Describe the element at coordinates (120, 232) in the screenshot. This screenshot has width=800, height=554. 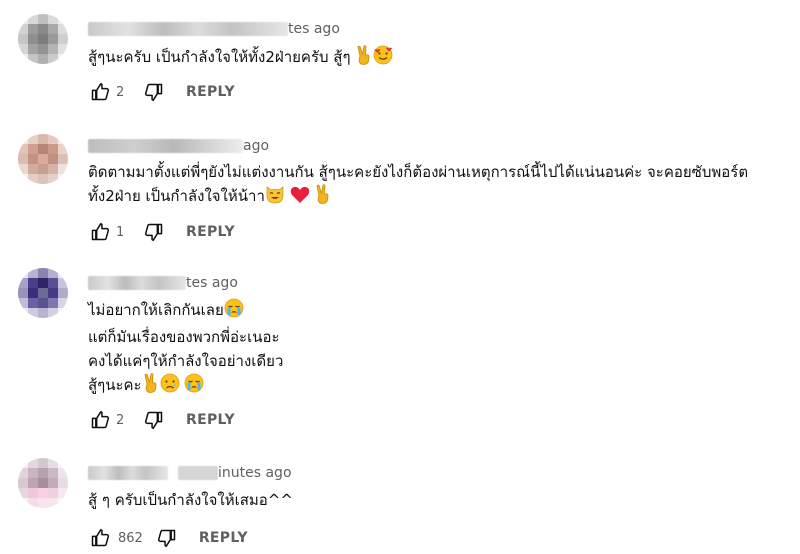
I see `like-count: 1` at that location.